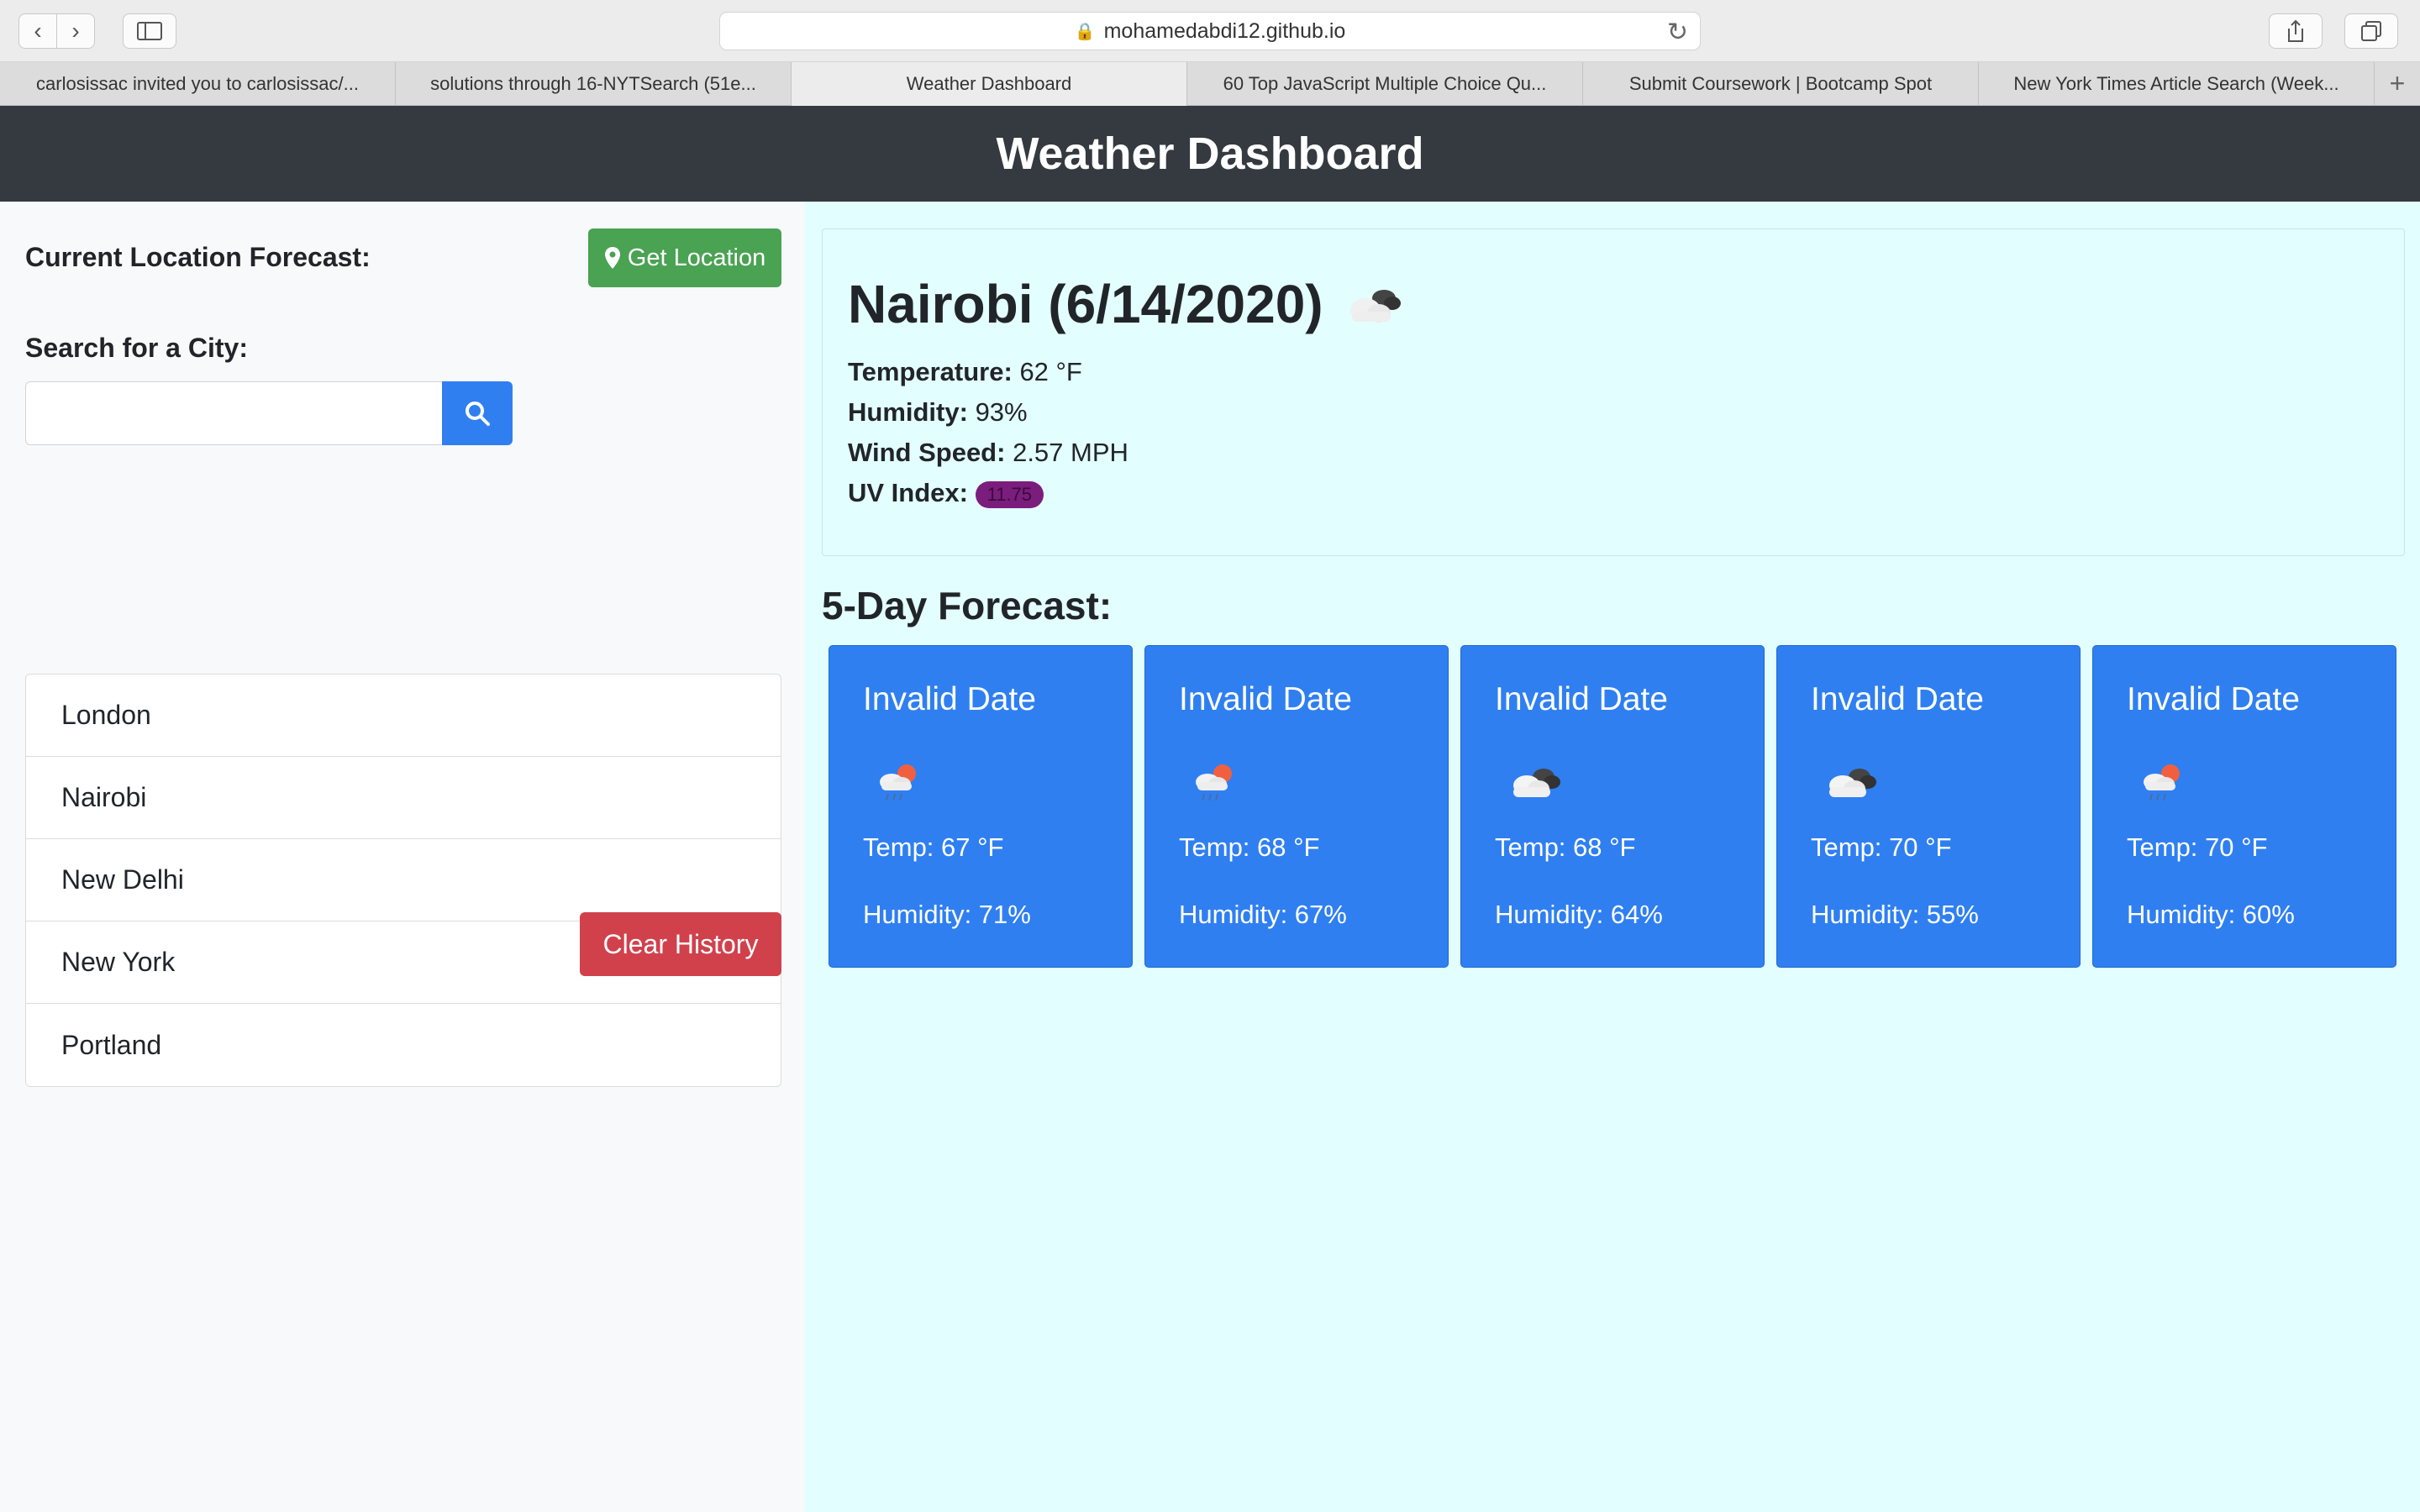 The height and width of the screenshot is (1512, 2420). Describe the element at coordinates (990, 84) in the screenshot. I see `browser-tab-active: Weather Dashboard` at that location.